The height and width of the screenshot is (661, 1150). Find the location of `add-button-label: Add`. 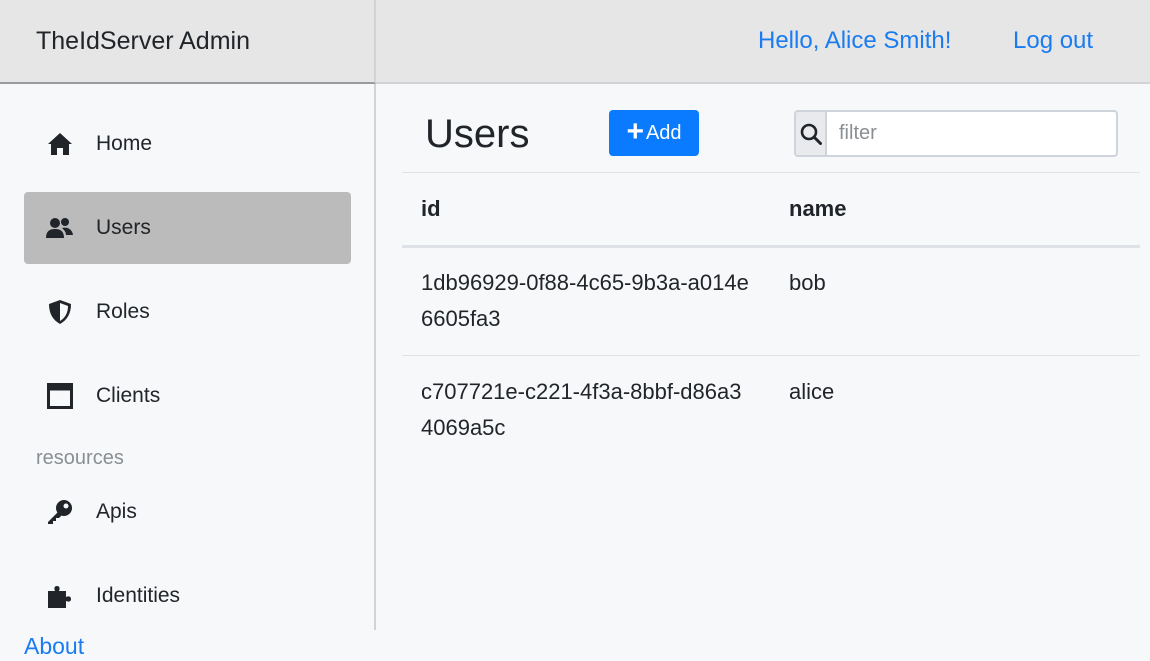

add-button-label: Add is located at coordinates (663, 132).